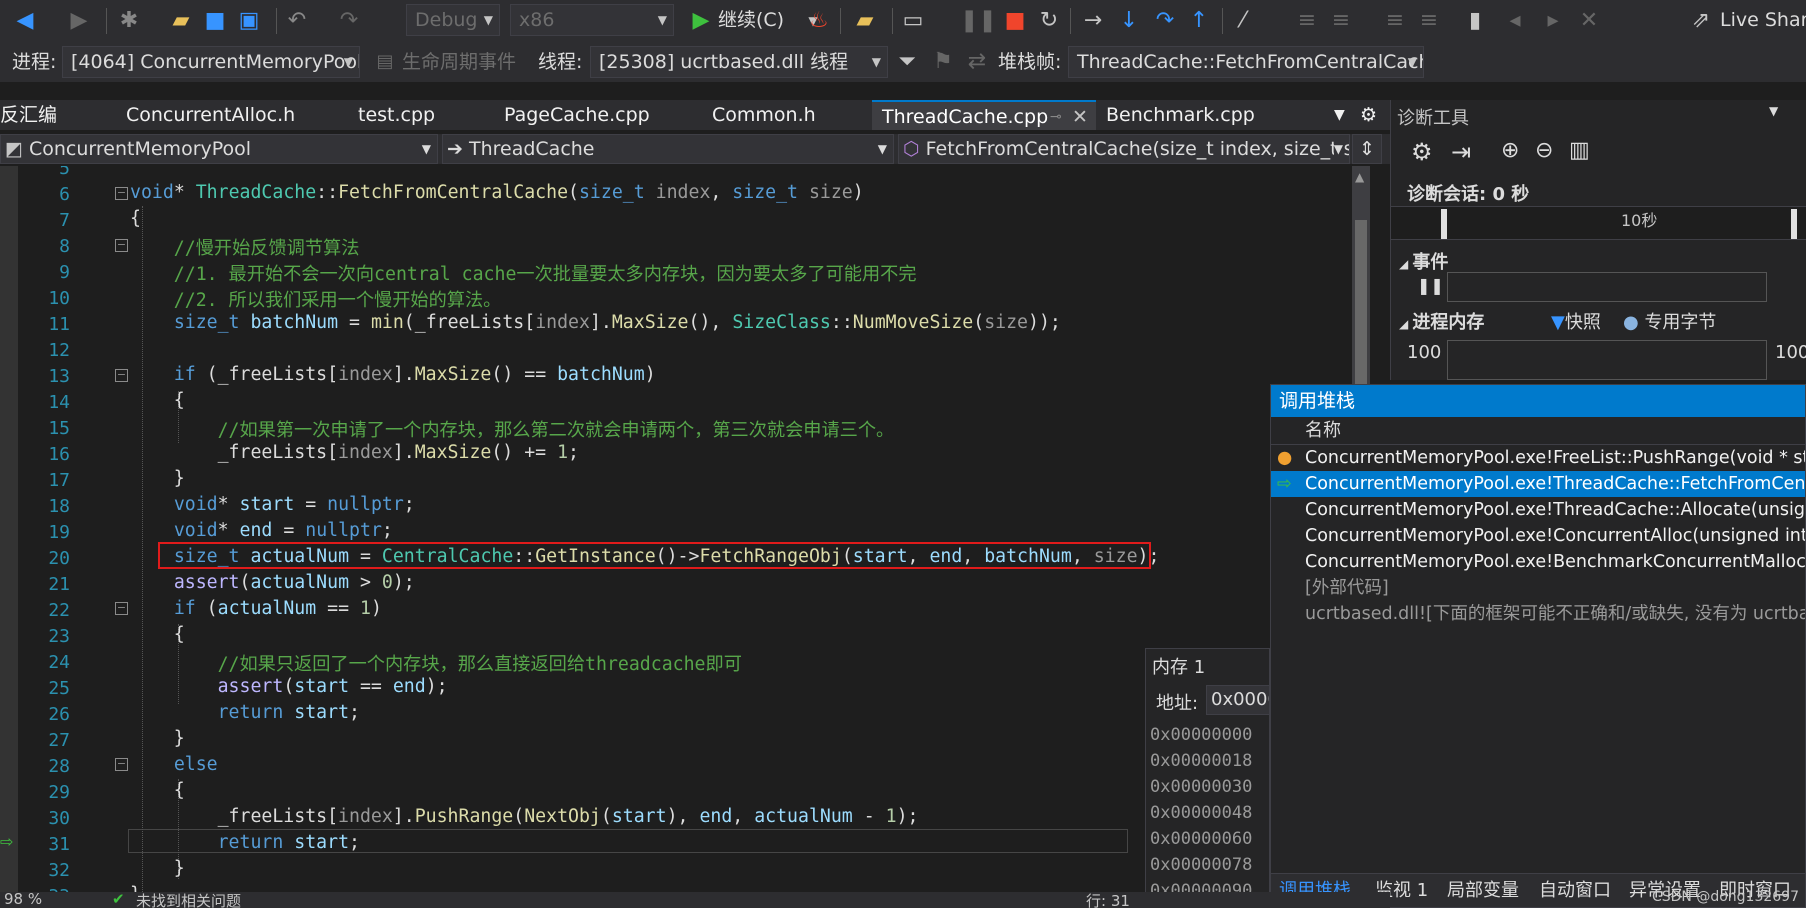 The height and width of the screenshot is (908, 1806). What do you see at coordinates (59, 636) in the screenshot?
I see `line-number: 23` at bounding box center [59, 636].